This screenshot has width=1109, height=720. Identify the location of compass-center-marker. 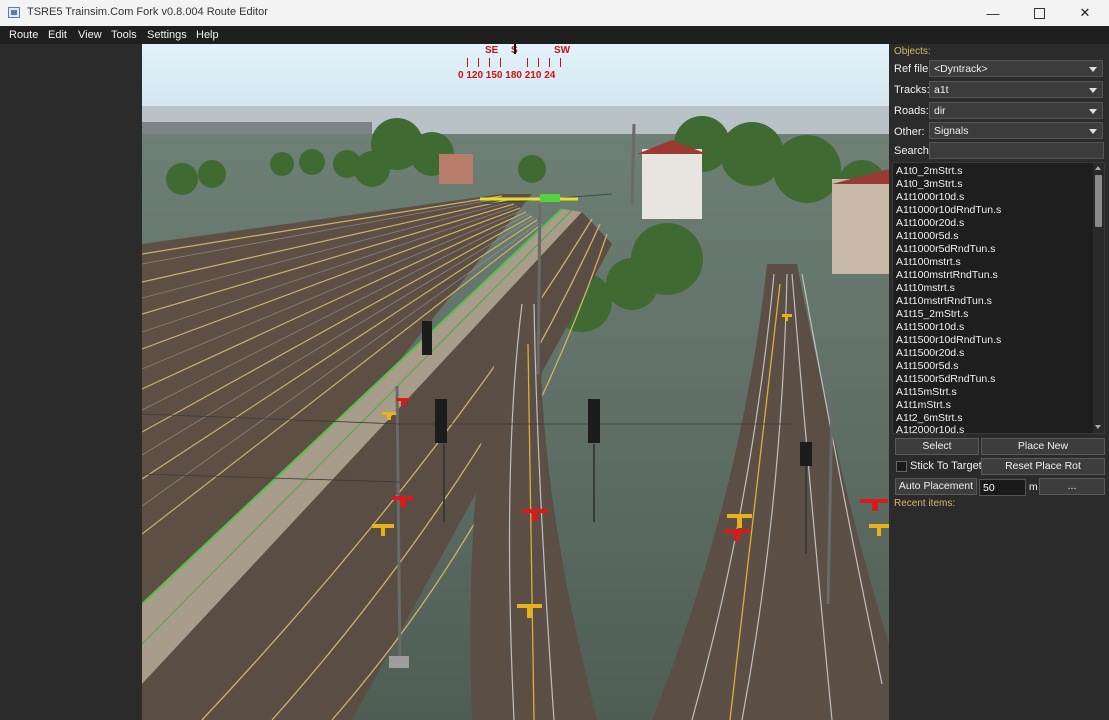
(515, 49).